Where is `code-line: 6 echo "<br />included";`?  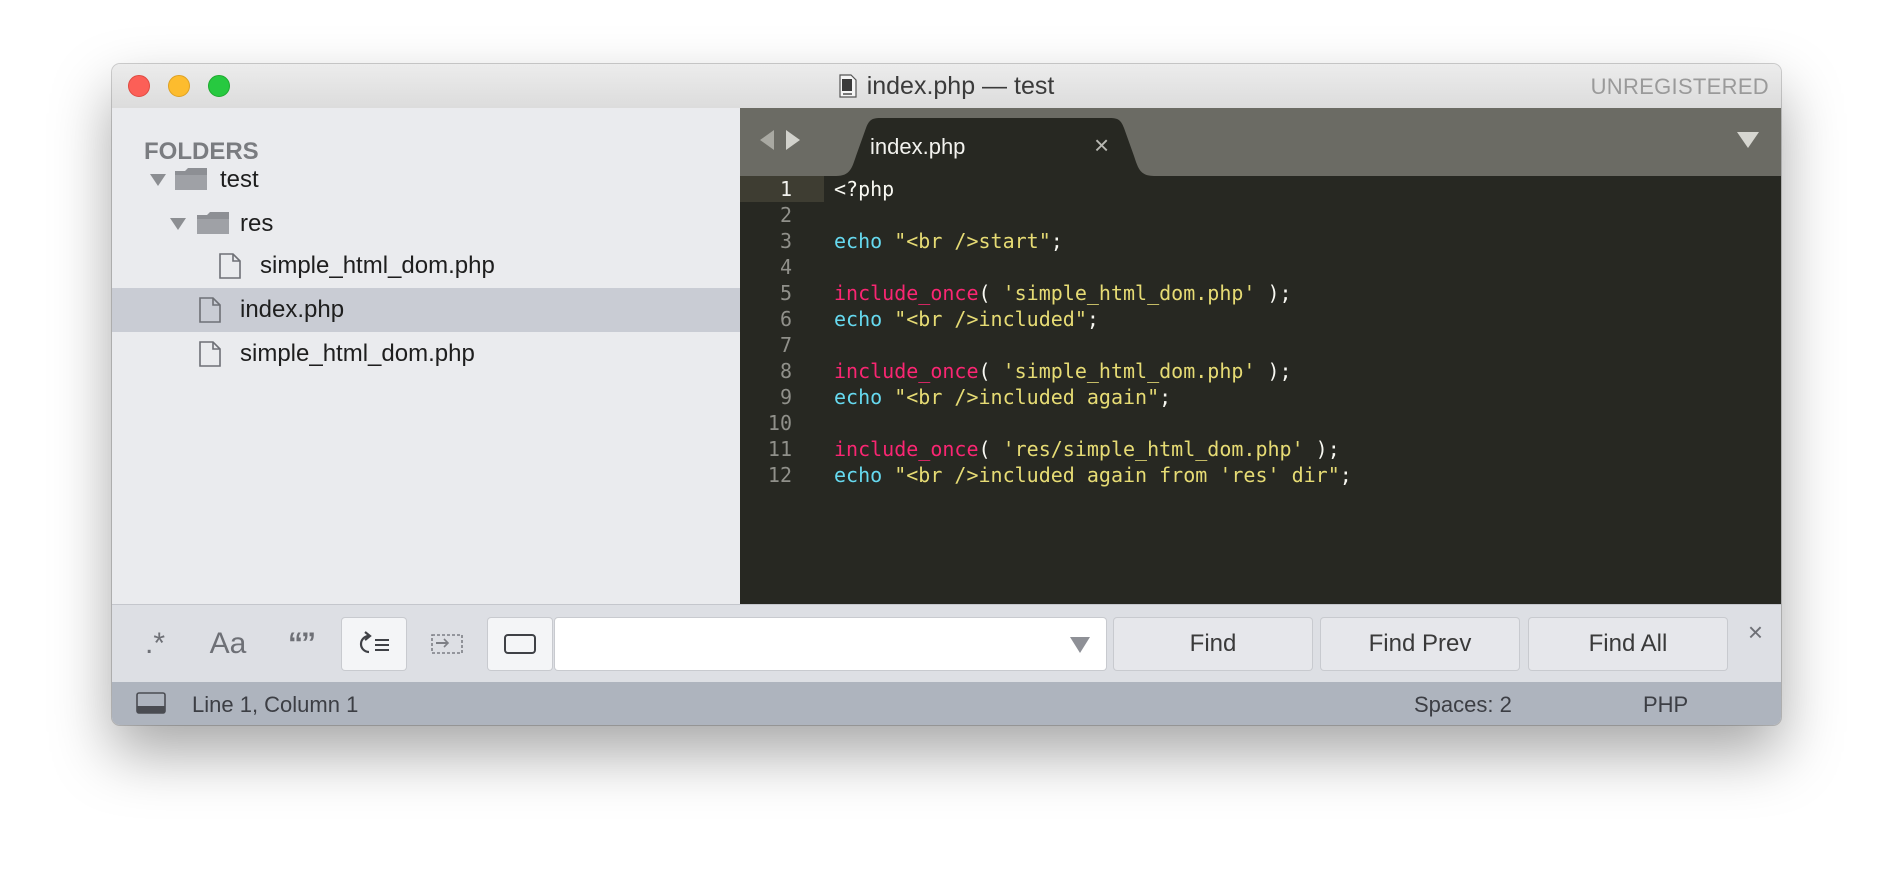 code-line: 6 echo "<br />included"; is located at coordinates (1260, 319).